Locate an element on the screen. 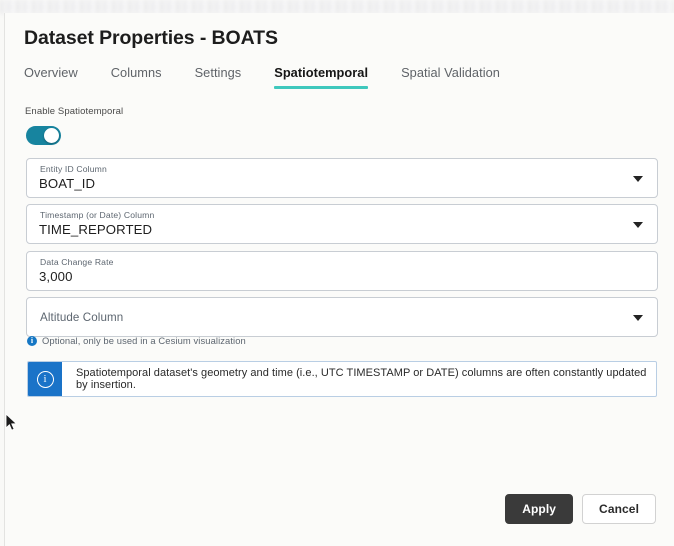  entity-id-column-select: Entity ID Column BOAT_ID is located at coordinates (342, 178).